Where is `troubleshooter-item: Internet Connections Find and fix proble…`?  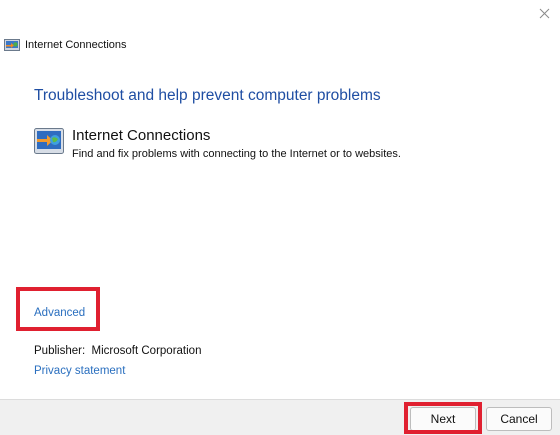 troubleshooter-item: Internet Connections Find and fix proble… is located at coordinates (217, 144).